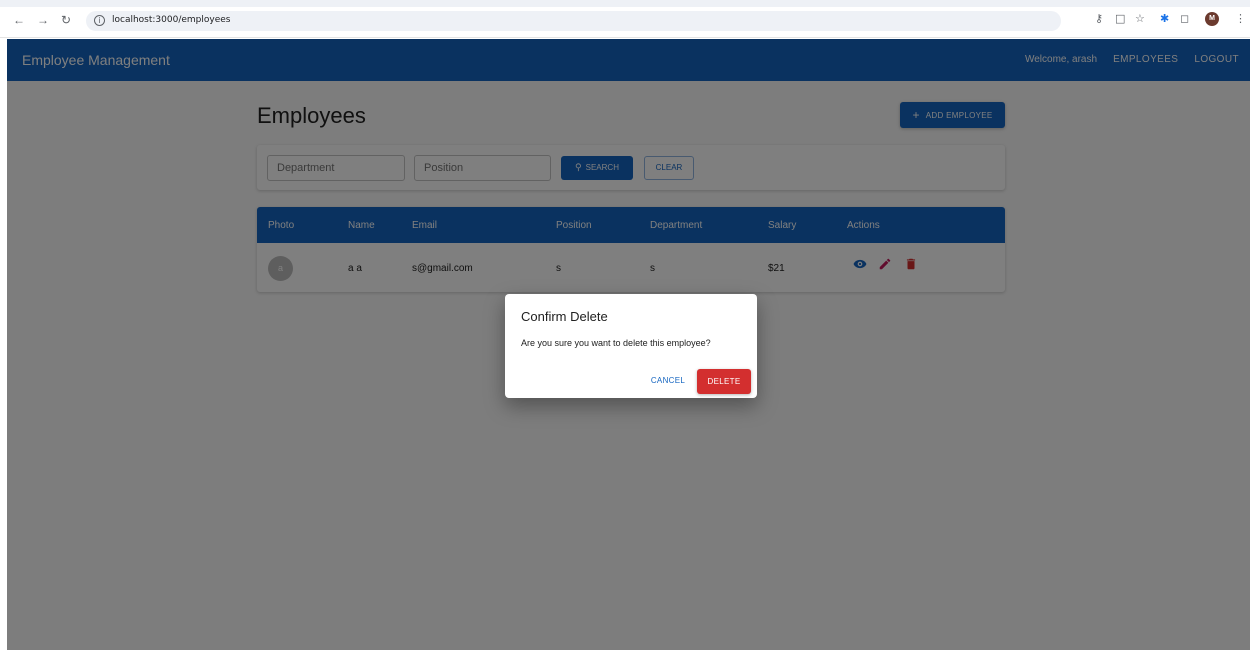 The image size is (1250, 650). I want to click on address-bar: i localhost:3000/employees, so click(573, 21).